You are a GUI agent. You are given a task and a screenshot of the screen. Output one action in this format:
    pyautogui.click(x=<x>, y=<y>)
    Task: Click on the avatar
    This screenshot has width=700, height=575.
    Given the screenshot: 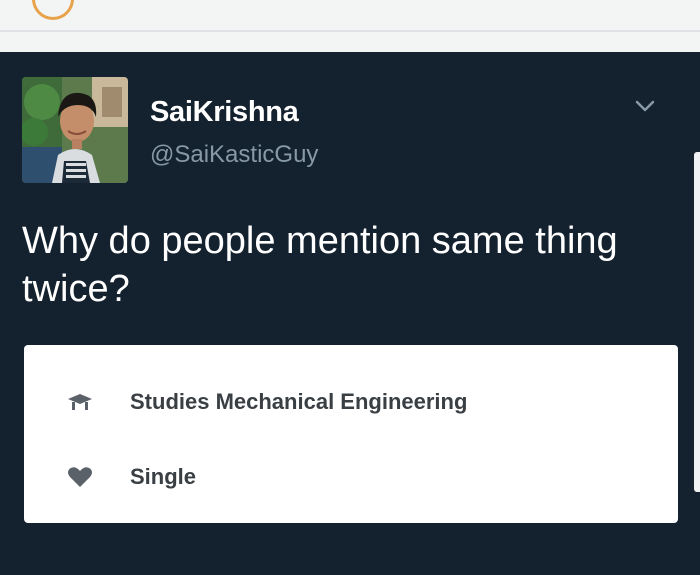 What is the action you would take?
    pyautogui.click(x=75, y=130)
    